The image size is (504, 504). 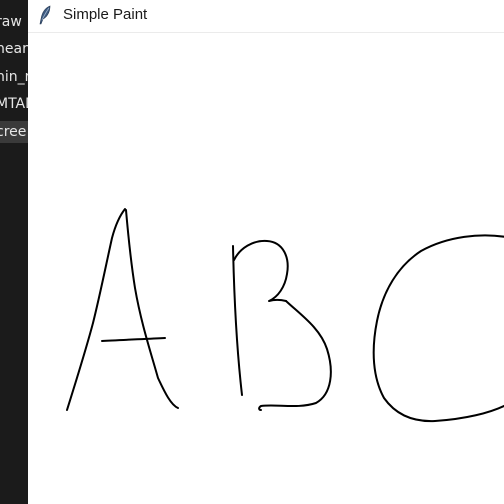 What do you see at coordinates (282, 325) in the screenshot?
I see `drawn-letter-b` at bounding box center [282, 325].